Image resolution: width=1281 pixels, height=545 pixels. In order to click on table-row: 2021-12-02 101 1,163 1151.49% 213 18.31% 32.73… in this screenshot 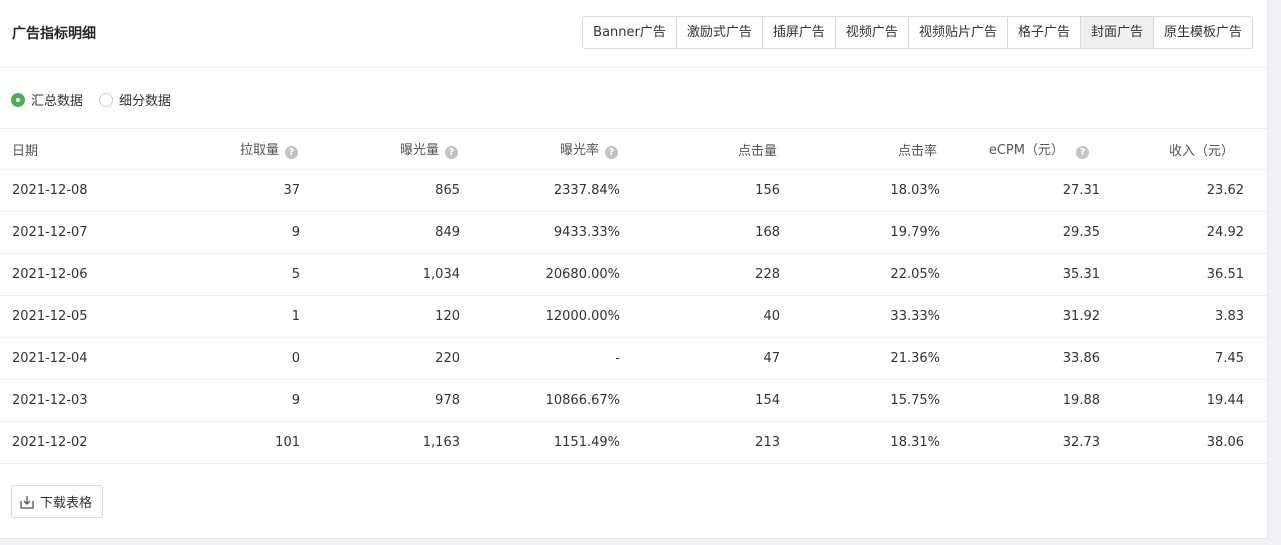, I will do `click(634, 442)`.